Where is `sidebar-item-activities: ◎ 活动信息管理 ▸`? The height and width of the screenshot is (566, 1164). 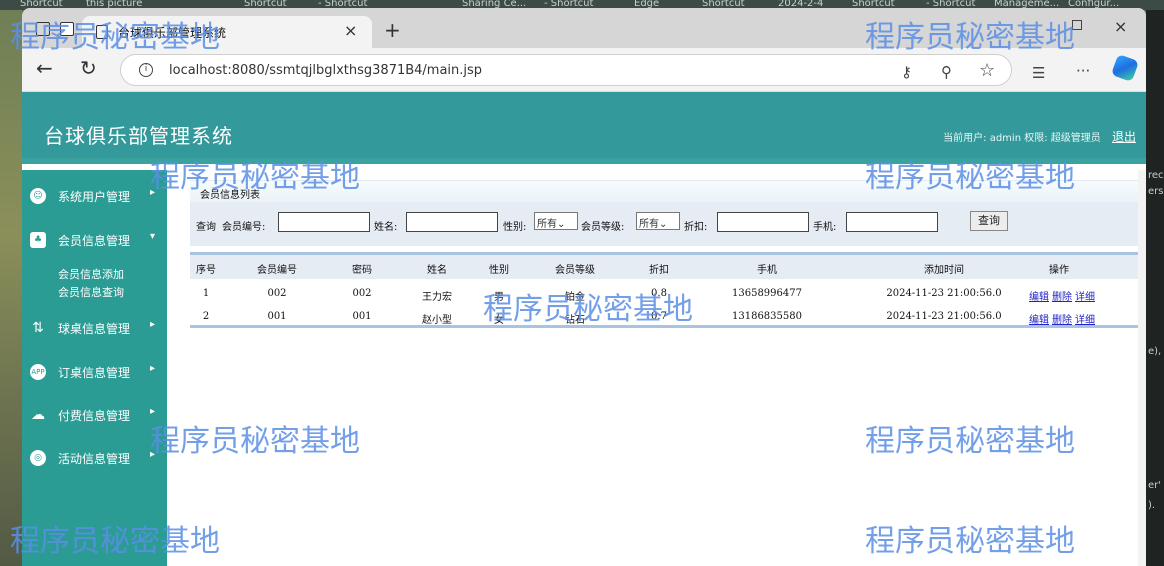
sidebar-item-activities: ◎ 活动信息管理 ▸ is located at coordinates (94, 459).